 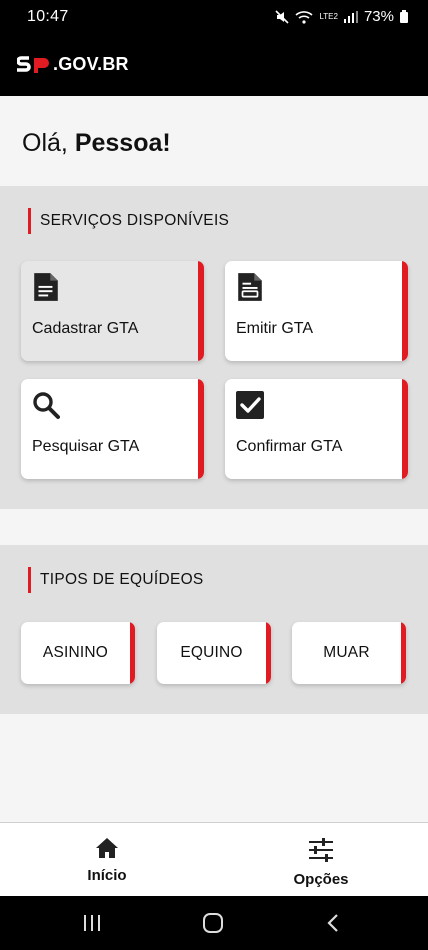 I want to click on nav-label-opcoes: Opções, so click(x=321, y=879).